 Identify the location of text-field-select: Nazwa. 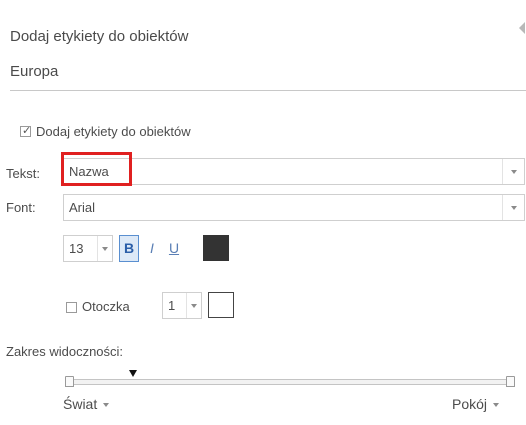
(294, 171).